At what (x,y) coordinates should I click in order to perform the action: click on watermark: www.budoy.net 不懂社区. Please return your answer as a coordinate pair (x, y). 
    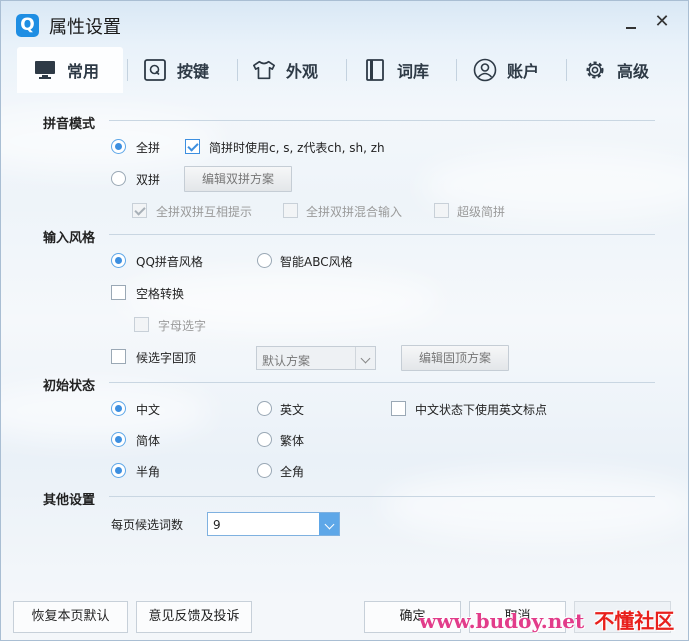
    Looking at the image, I should click on (546, 619).